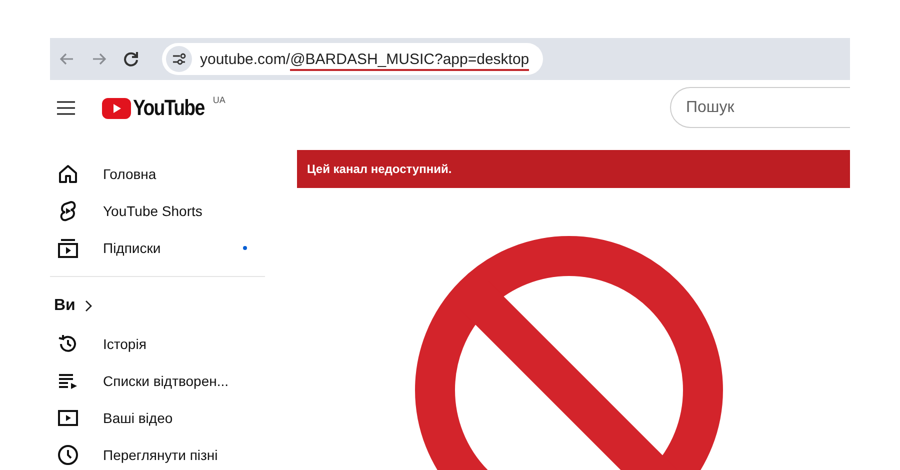 This screenshot has height=470, width=900. Describe the element at coordinates (179, 59) in the screenshot. I see `site-settings-icon` at that location.